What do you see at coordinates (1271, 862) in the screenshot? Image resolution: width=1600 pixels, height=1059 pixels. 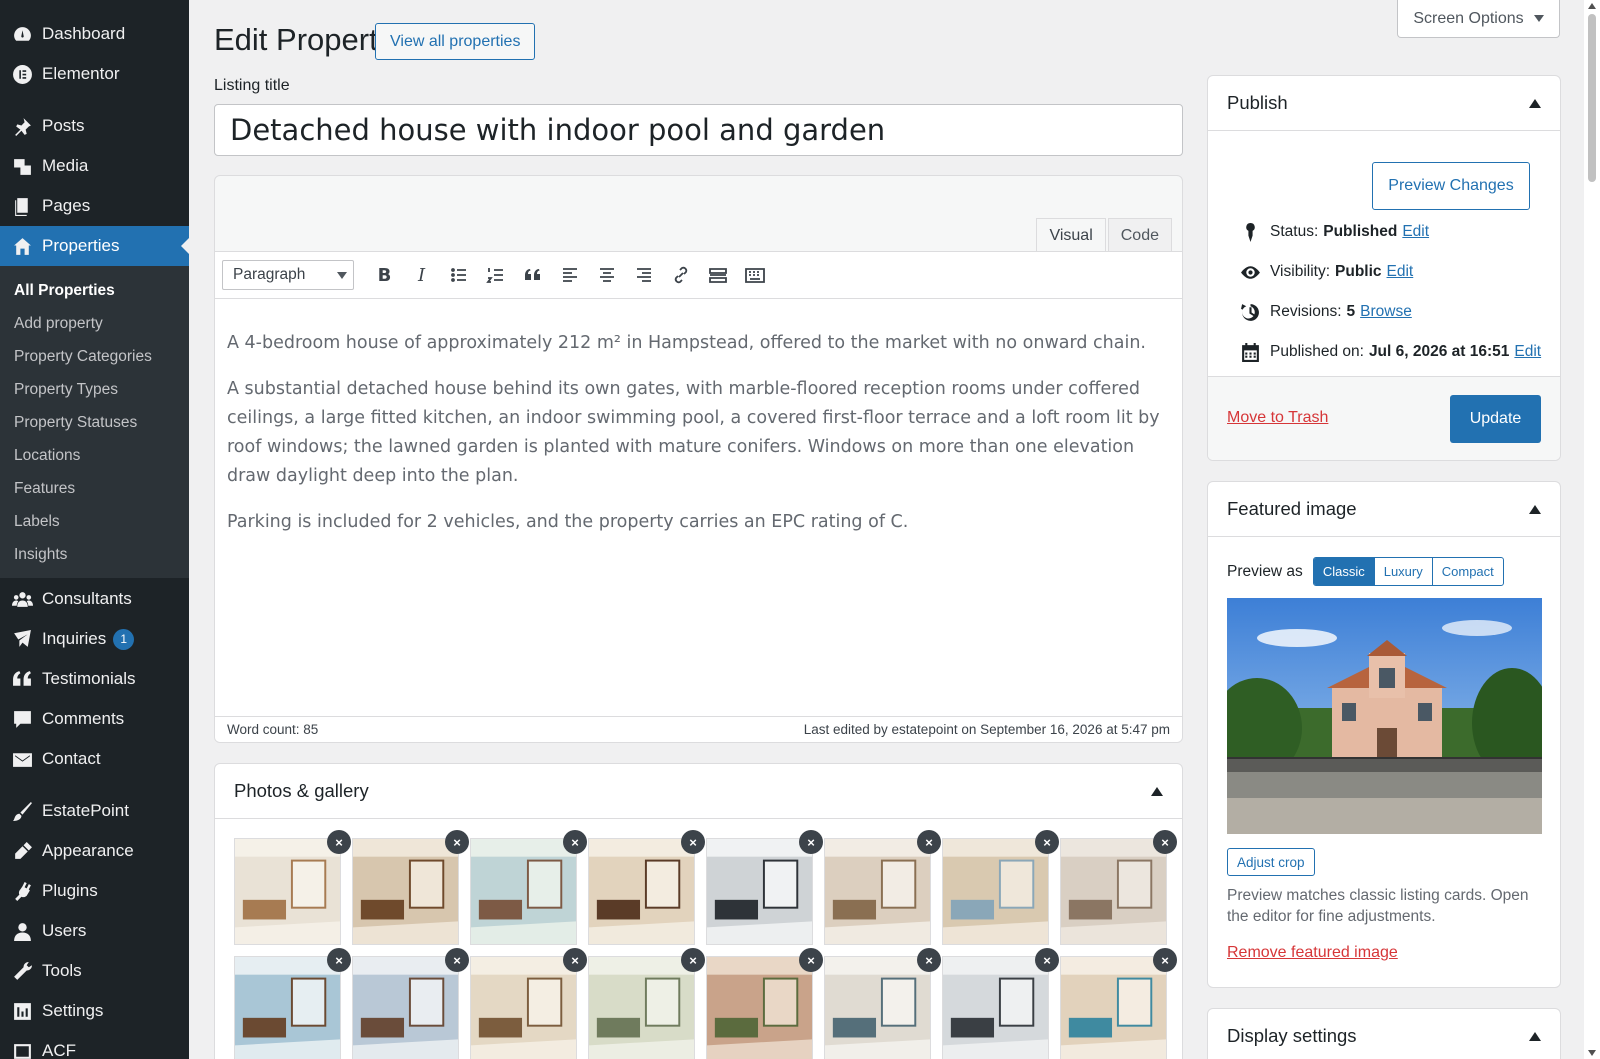 I see `adjust-crop-button: Adjust crop` at bounding box center [1271, 862].